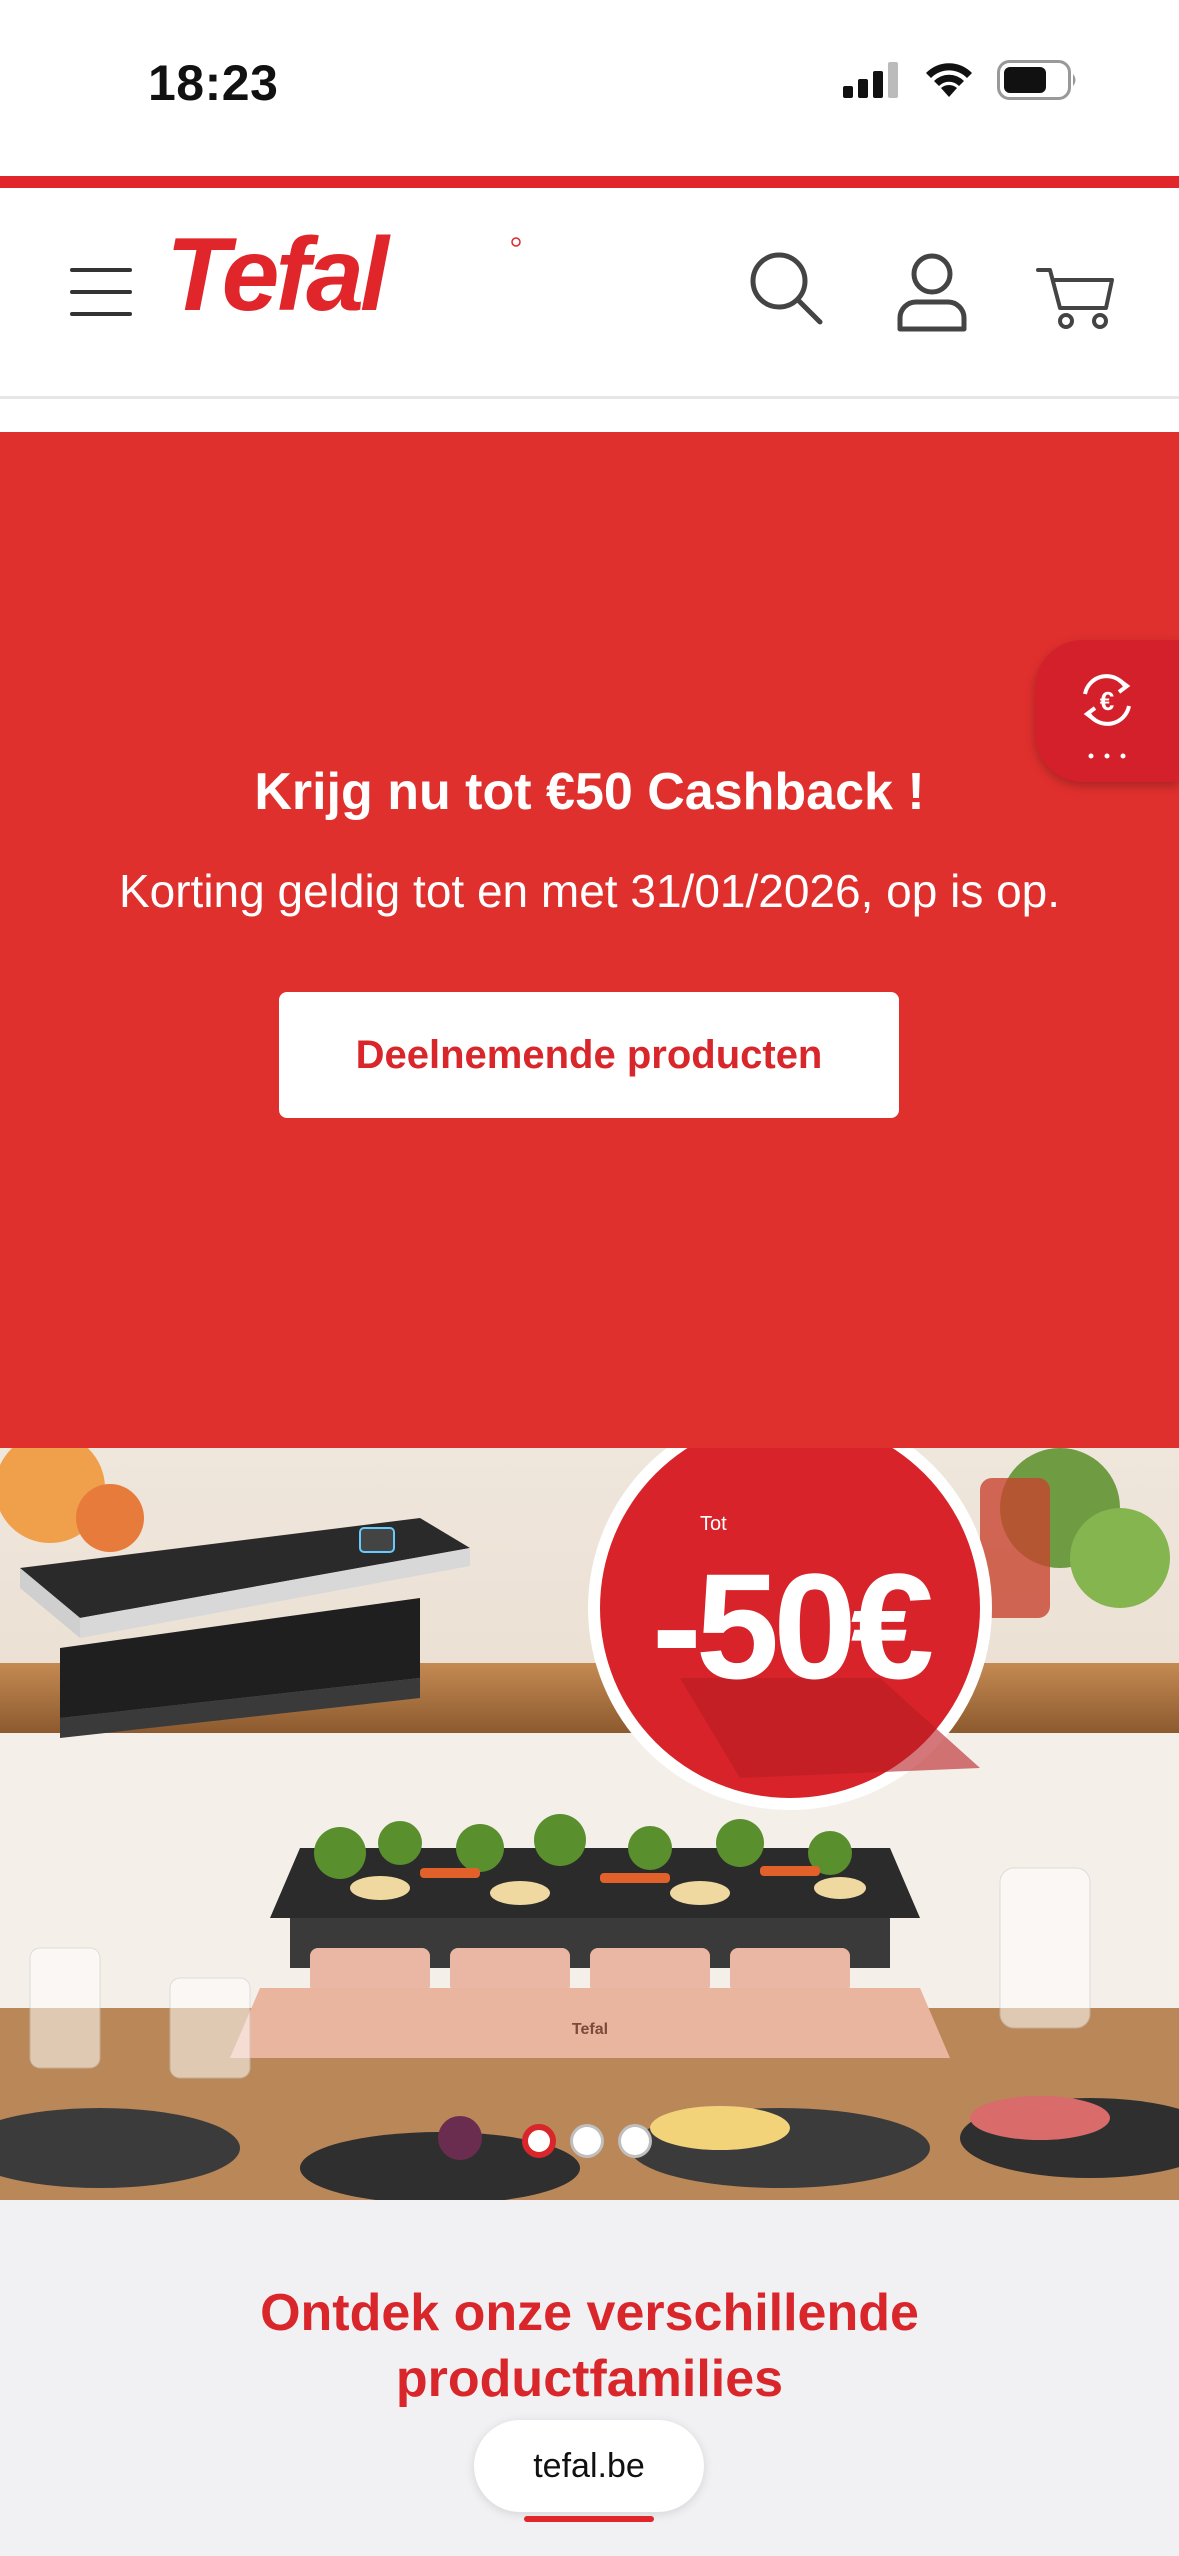 This screenshot has height=2556, width=1179. Describe the element at coordinates (949, 80) in the screenshot. I see `wifi-icon` at that location.